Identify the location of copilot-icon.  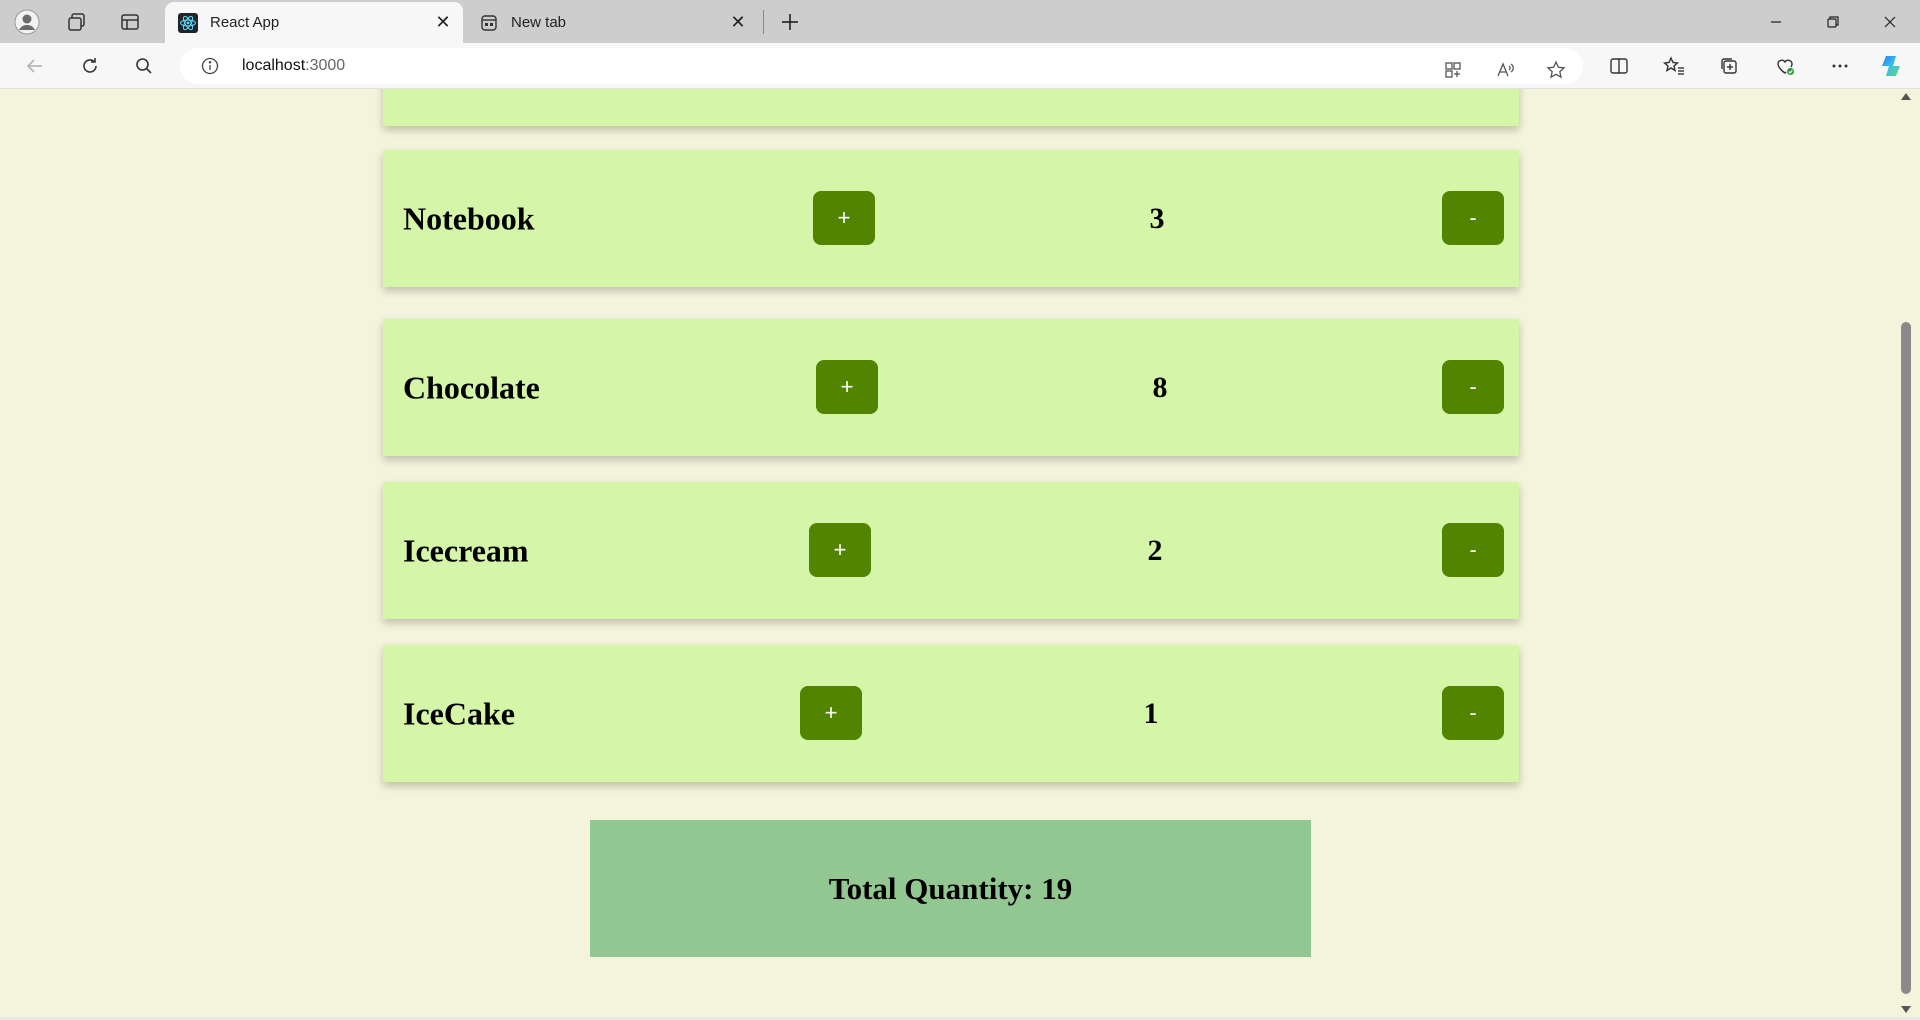
(1893, 66).